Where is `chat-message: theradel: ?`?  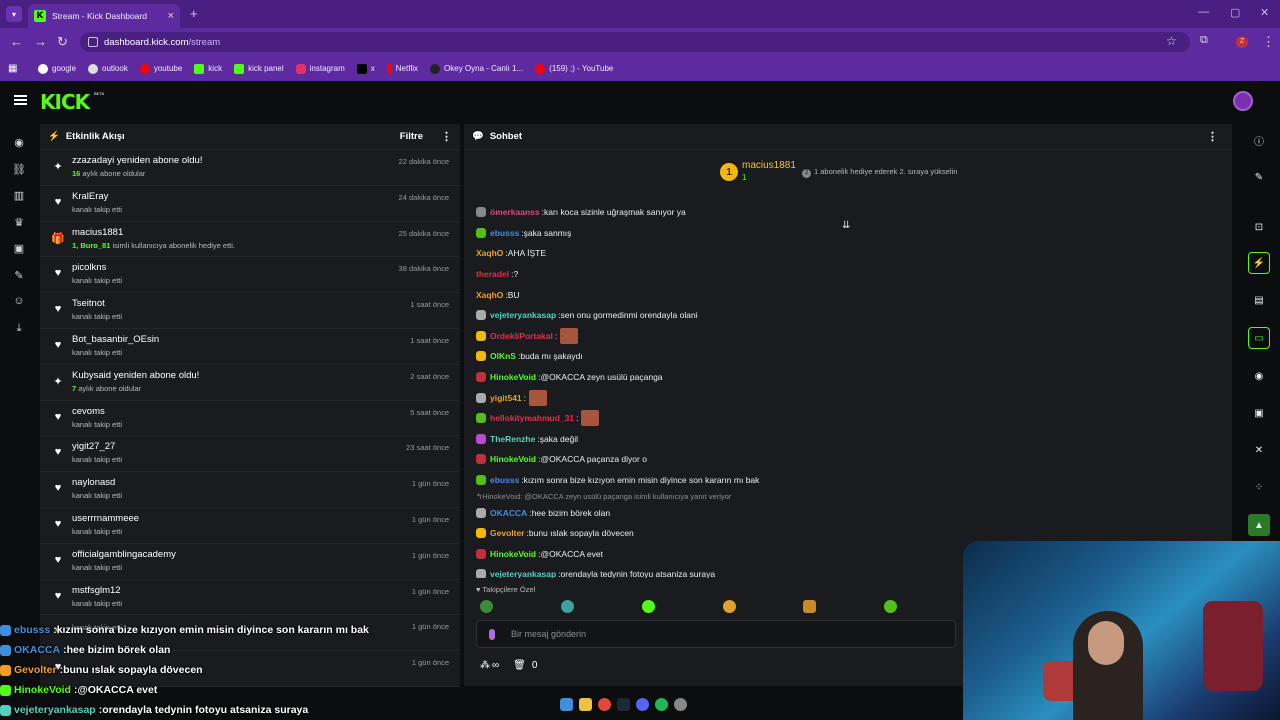 chat-message: theradel: ? is located at coordinates (846, 274).